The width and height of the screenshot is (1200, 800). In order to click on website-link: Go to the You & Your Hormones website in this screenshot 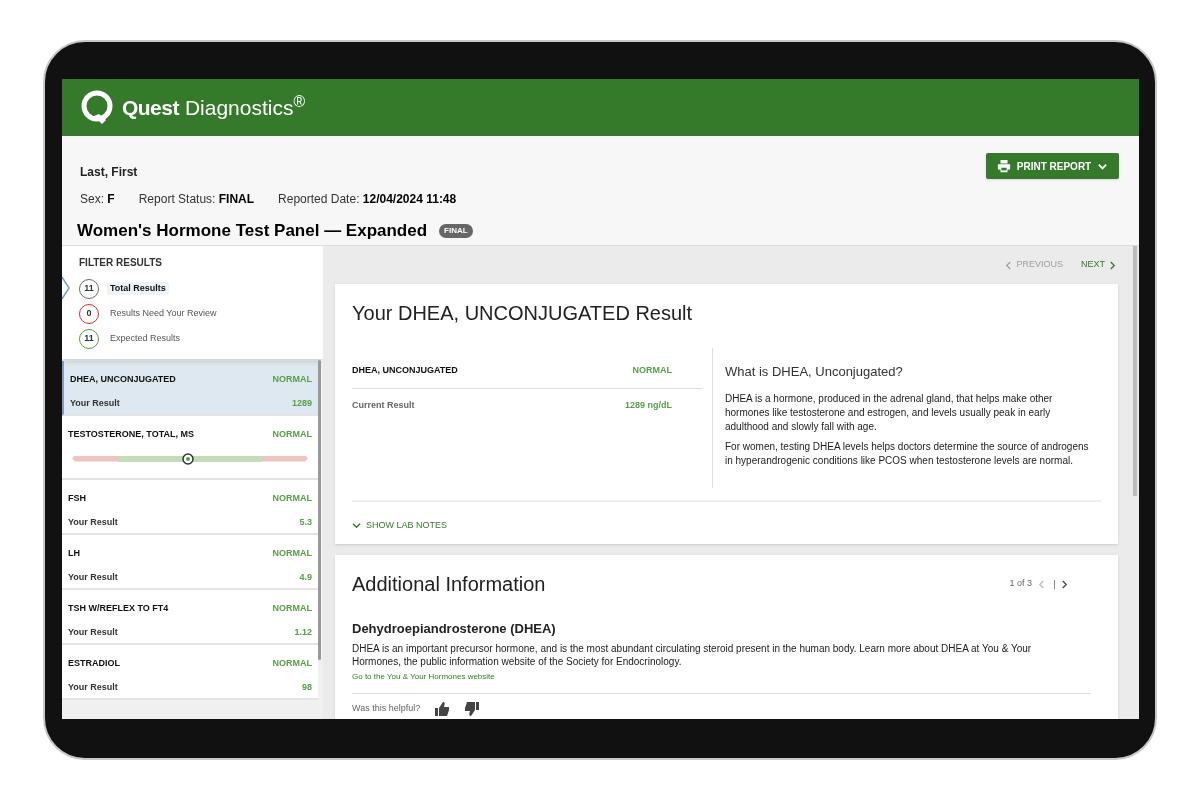, I will do `click(423, 676)`.